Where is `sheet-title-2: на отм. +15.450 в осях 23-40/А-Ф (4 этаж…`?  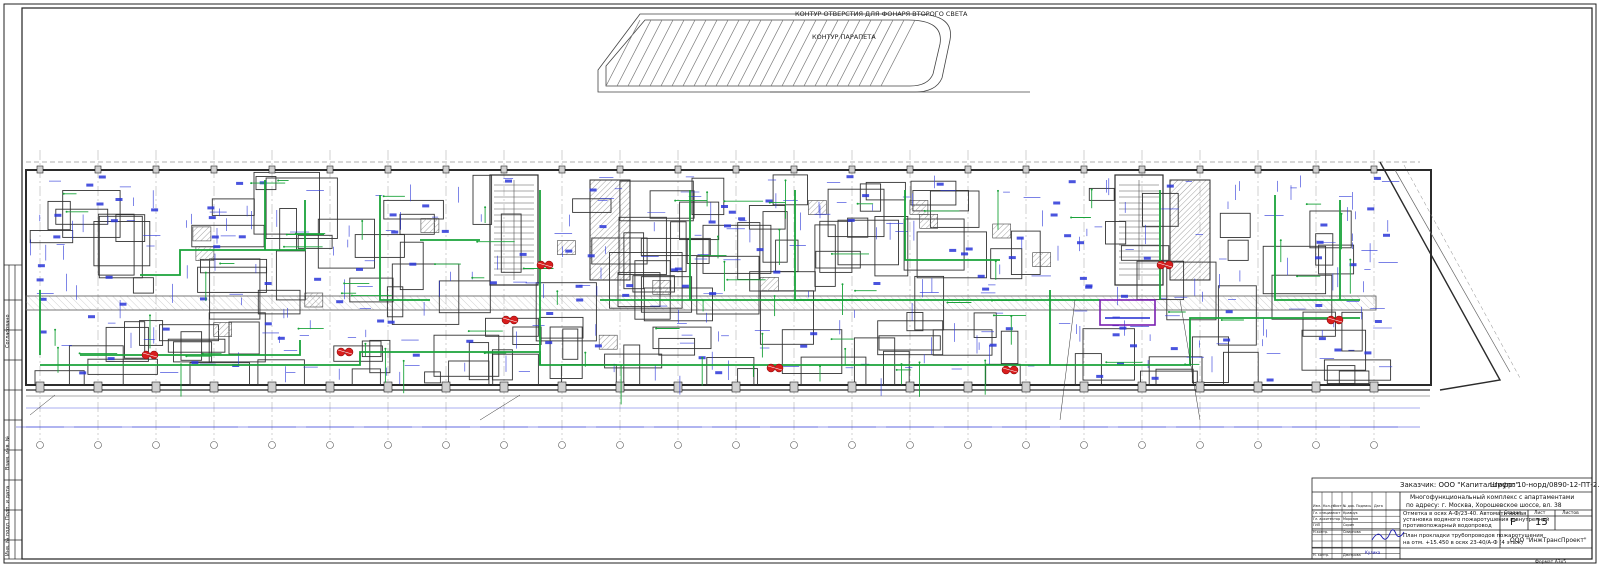 sheet-title-2: на отм. +15.450 в осях 23-40/А-Ф (4 этаж… is located at coordinates (1463, 543).